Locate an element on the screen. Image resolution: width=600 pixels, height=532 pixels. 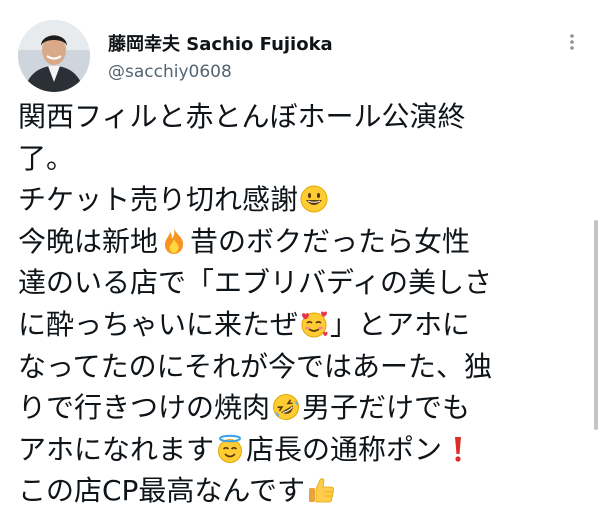
tweet-text-segment: 店長の通称ポン is located at coordinates (344, 449).